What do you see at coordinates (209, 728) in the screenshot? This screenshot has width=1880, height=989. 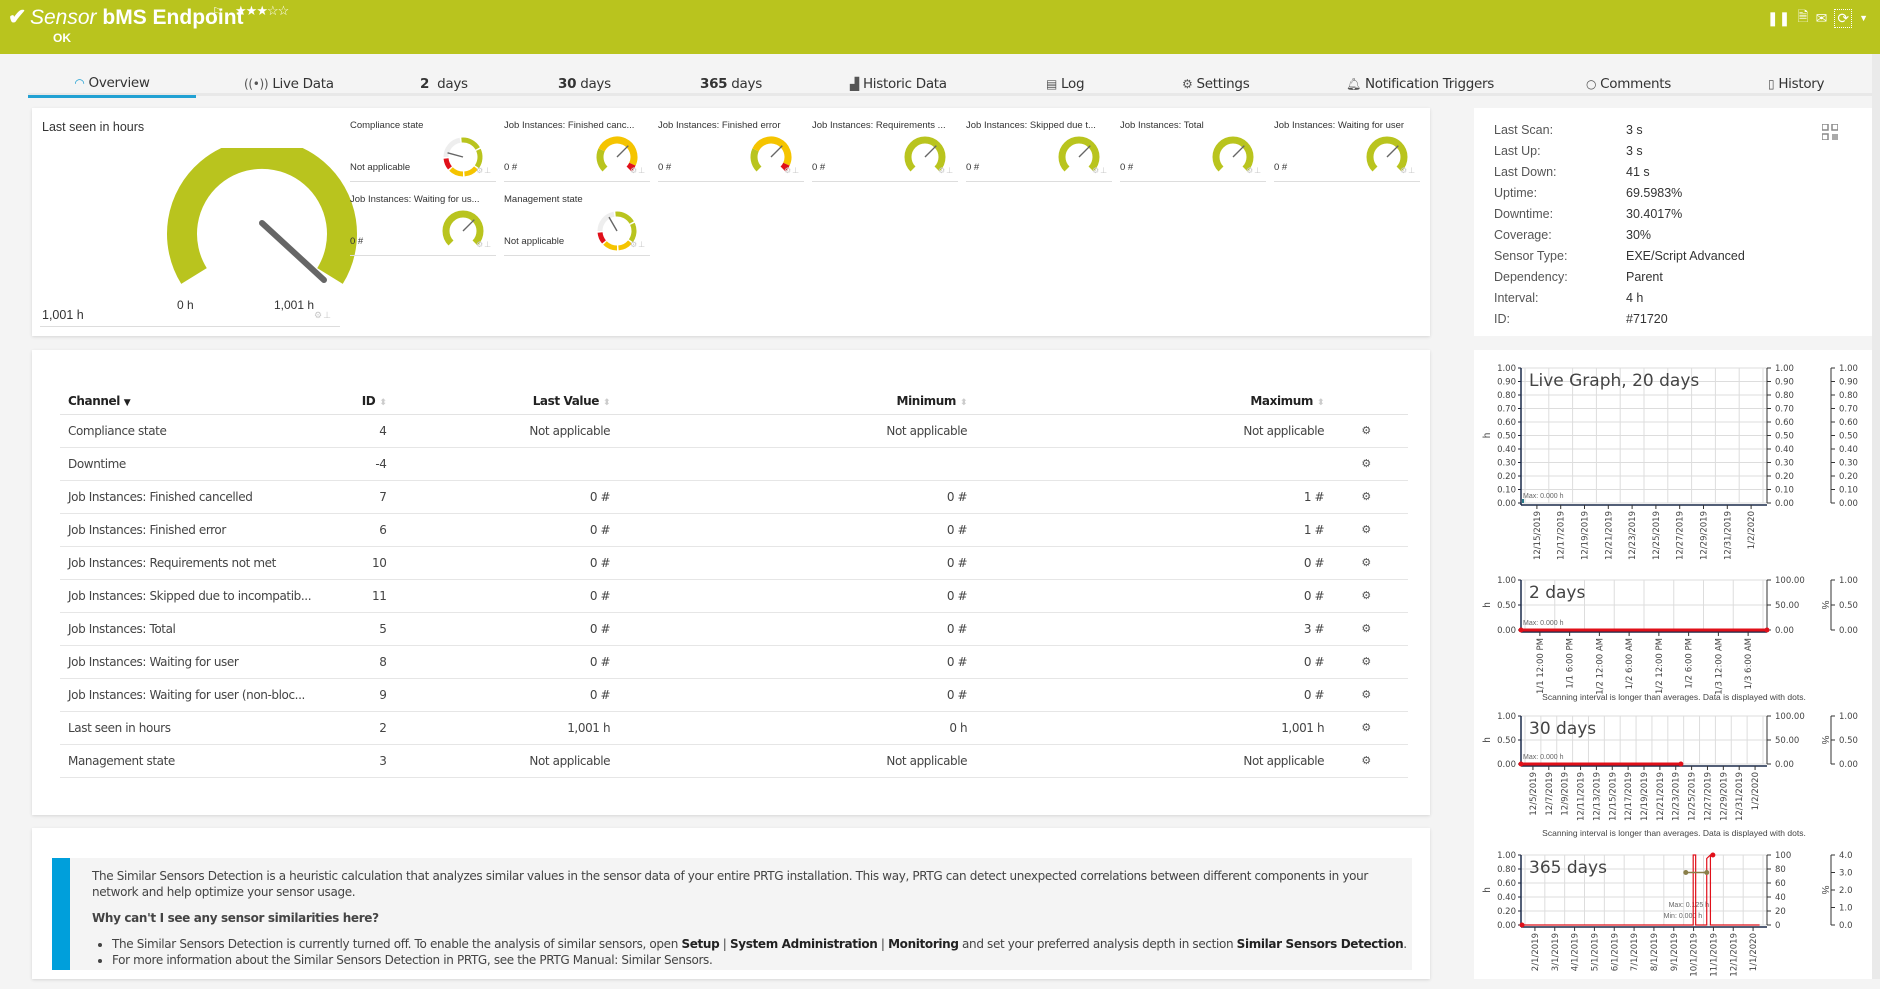 I see `cell-channel: Last seen in hours` at bounding box center [209, 728].